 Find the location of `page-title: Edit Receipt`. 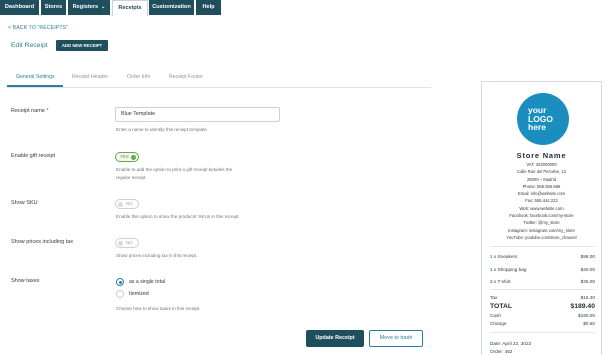

page-title: Edit Receipt is located at coordinates (29, 45).